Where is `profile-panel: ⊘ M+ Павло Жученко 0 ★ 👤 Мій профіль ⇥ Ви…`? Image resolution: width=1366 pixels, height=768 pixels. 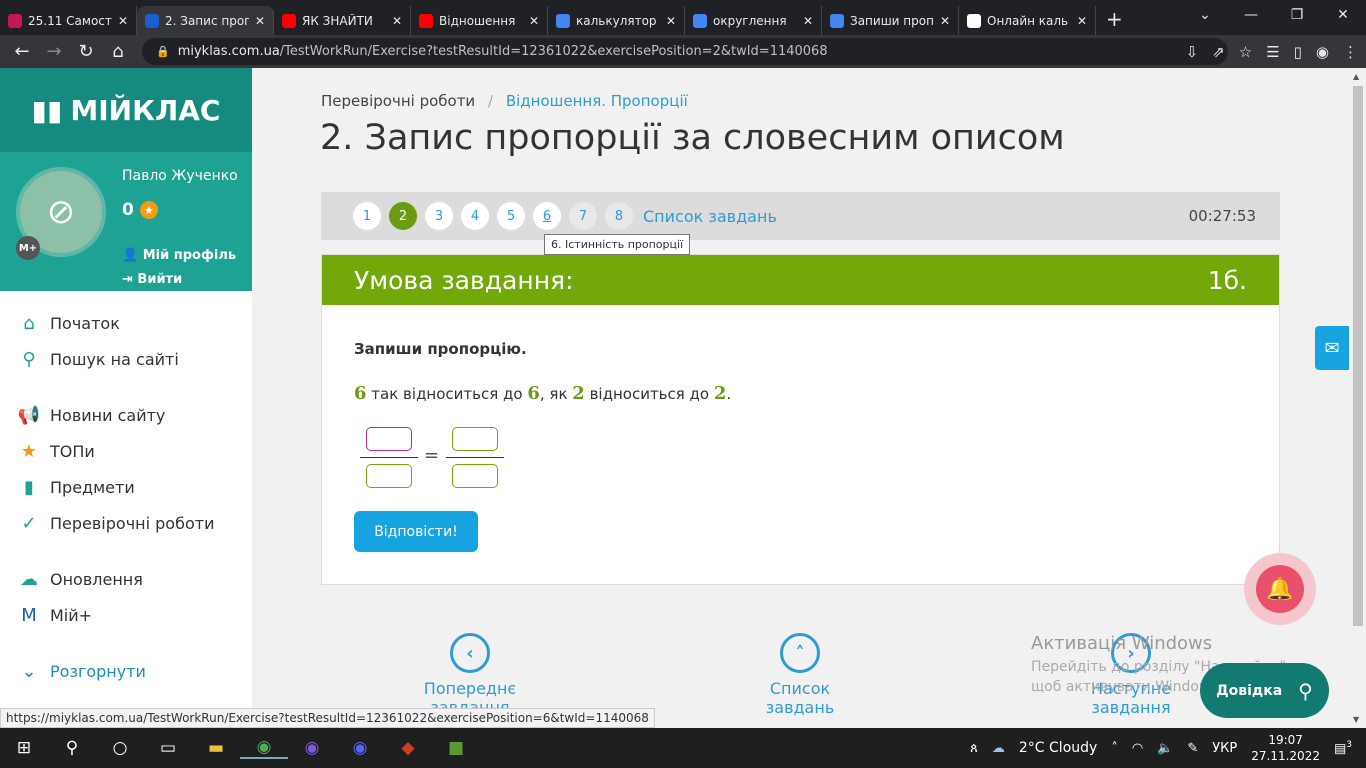 profile-panel: ⊘ M+ Павло Жученко 0 ★ 👤 Мій профіль ⇥ Ви… is located at coordinates (126, 221).